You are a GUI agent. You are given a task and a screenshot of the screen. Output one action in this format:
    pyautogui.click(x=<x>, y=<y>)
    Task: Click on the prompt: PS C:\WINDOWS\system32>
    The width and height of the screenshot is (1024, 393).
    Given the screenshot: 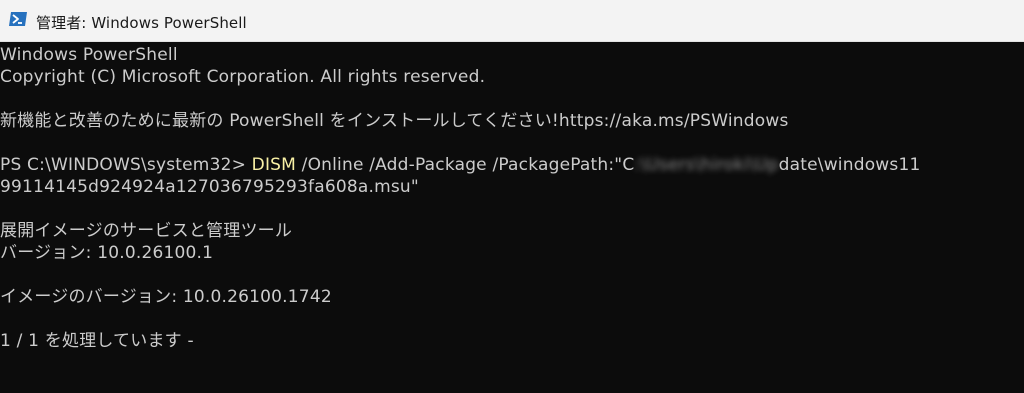 What is the action you would take?
    pyautogui.click(x=126, y=165)
    